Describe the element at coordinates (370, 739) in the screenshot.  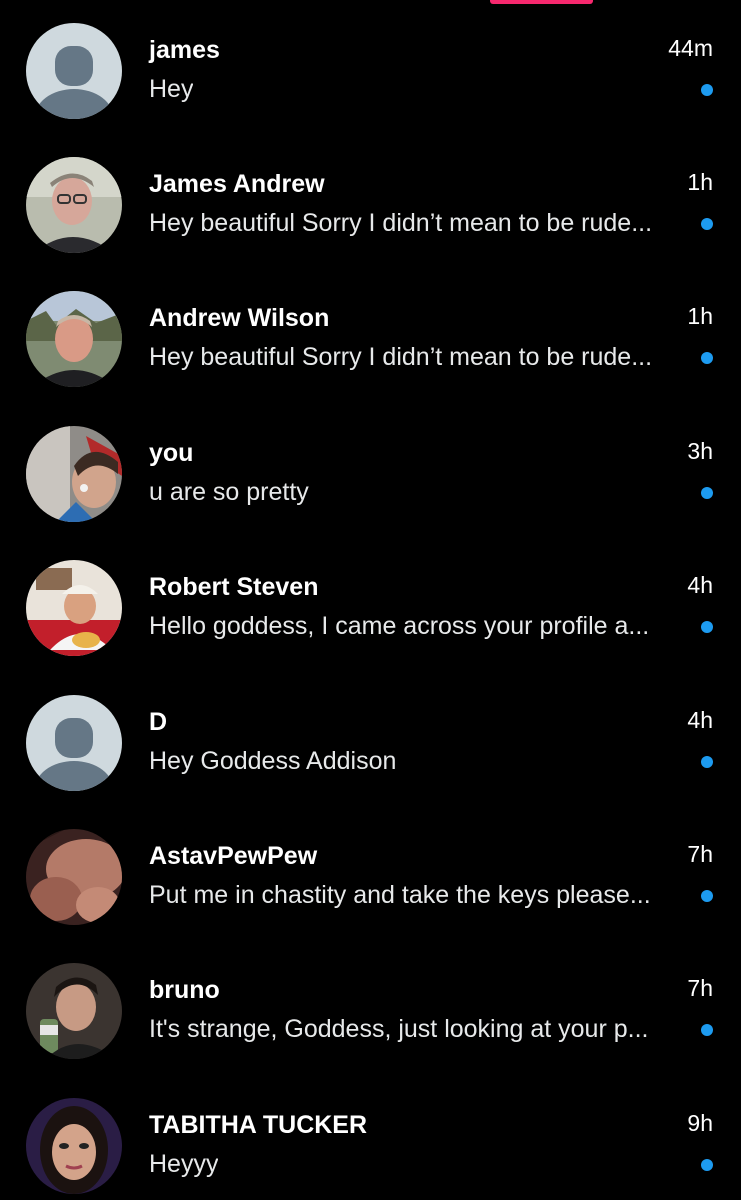
I see `conversation-row: D 4h Hey Goddess Addison` at that location.